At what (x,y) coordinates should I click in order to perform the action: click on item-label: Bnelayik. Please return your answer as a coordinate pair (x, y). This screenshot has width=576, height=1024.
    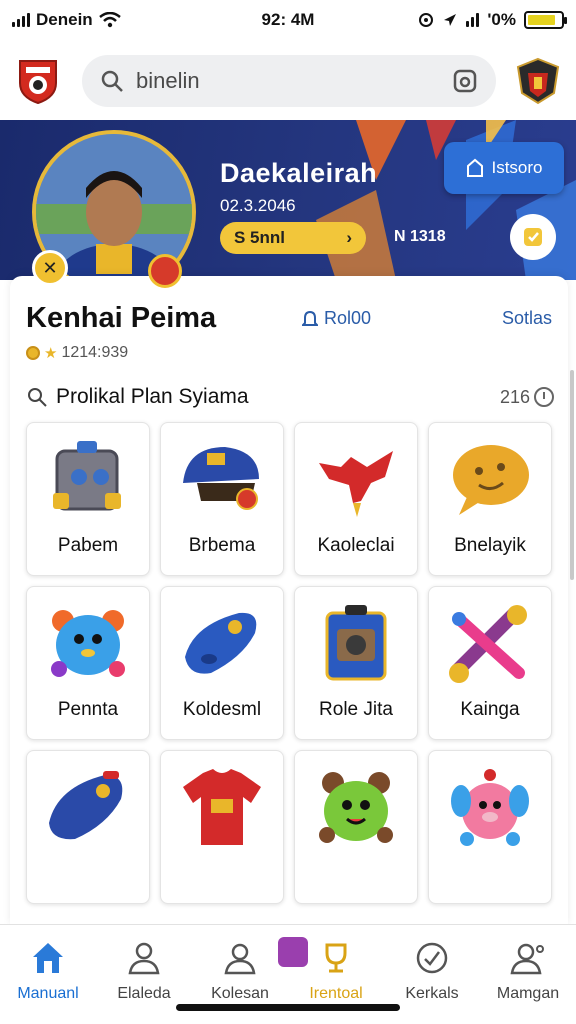
    Looking at the image, I should click on (490, 545).